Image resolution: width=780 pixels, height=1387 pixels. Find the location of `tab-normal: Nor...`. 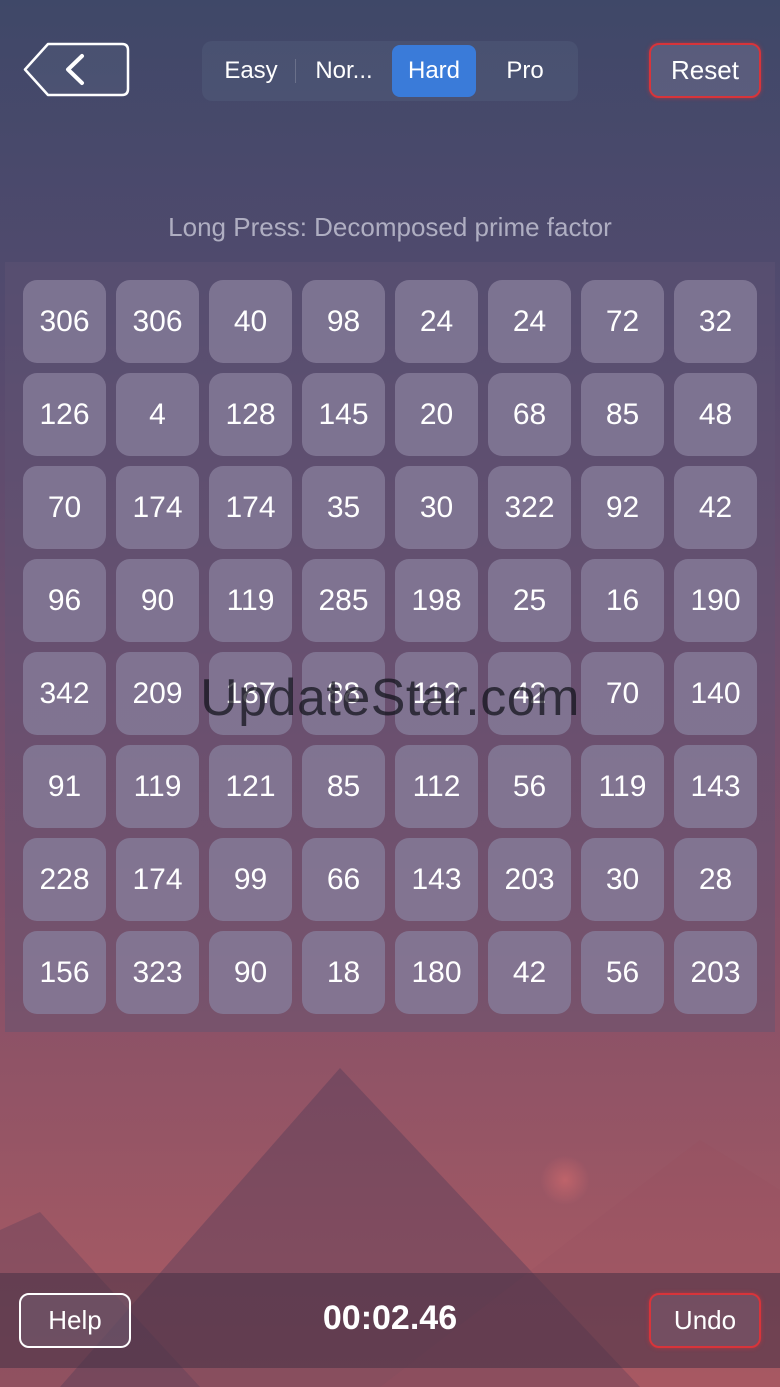

tab-normal: Nor... is located at coordinates (344, 71).